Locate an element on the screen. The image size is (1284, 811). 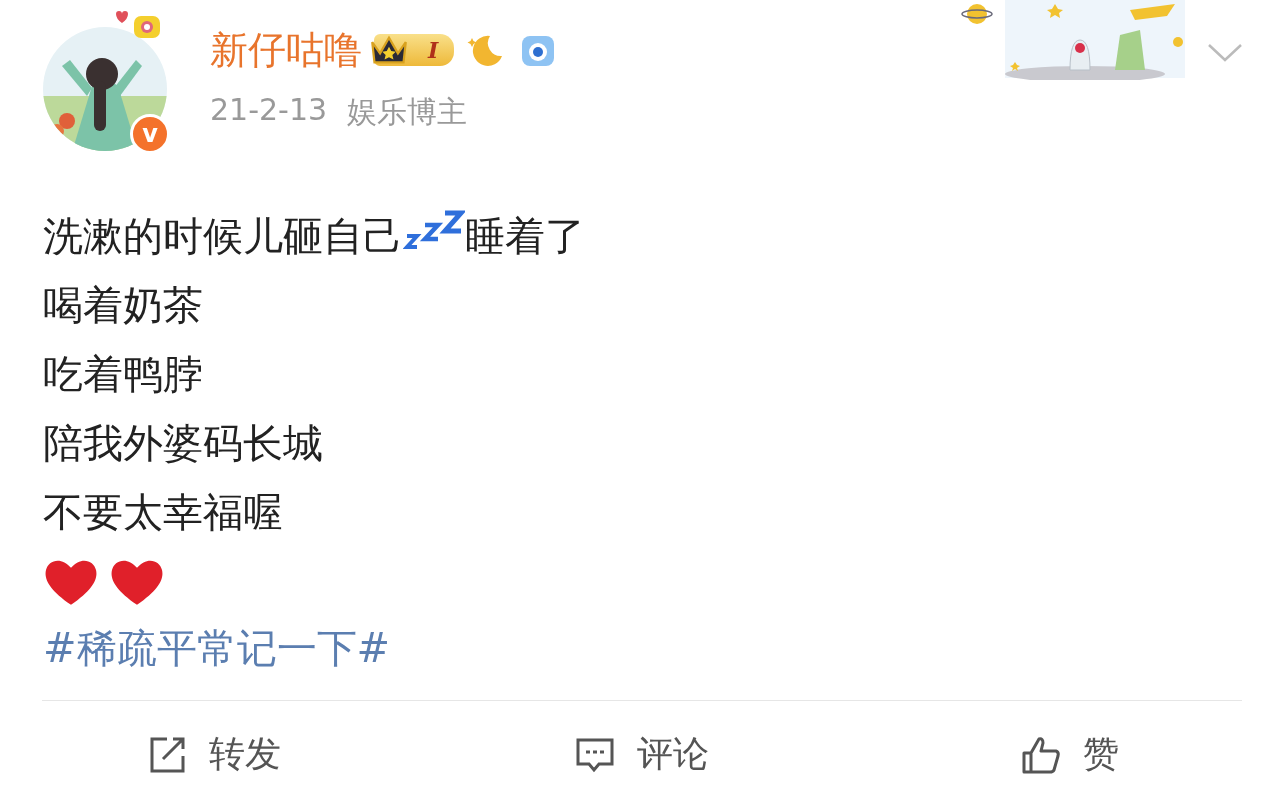
author-category: 娱乐博主 is located at coordinates (407, 112).